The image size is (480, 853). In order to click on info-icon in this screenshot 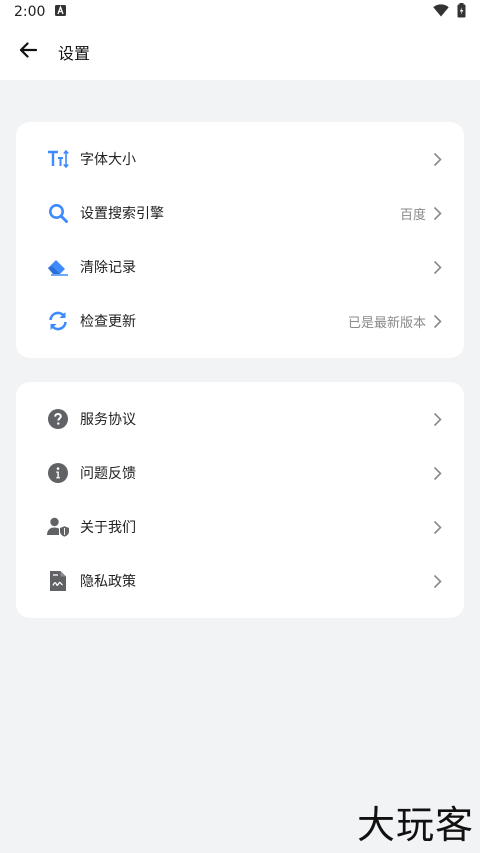, I will do `click(58, 473)`.